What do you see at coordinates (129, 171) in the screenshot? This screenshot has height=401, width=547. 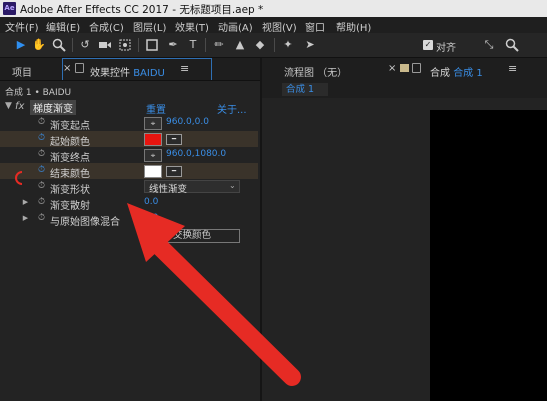 I see `end-color-row: ⏱ 结束颜色 ━` at bounding box center [129, 171].